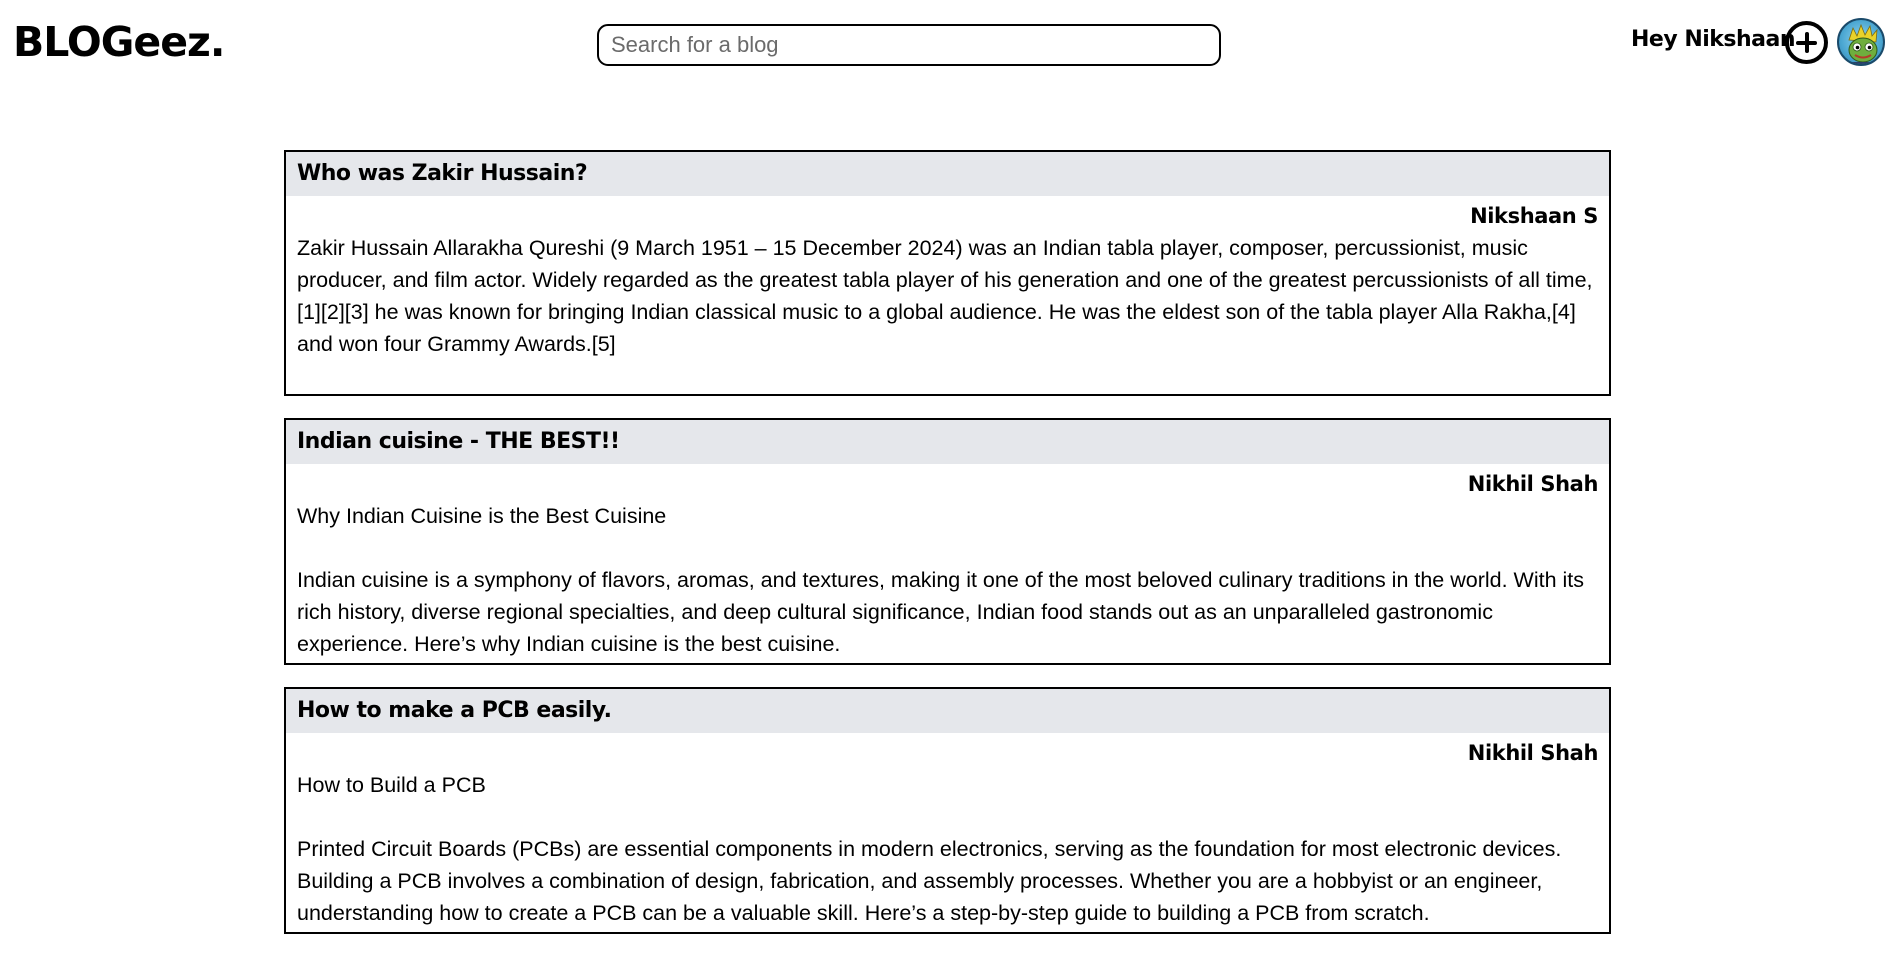  What do you see at coordinates (947, 174) in the screenshot?
I see `blog-title: Who was Zakir Hussain?` at bounding box center [947, 174].